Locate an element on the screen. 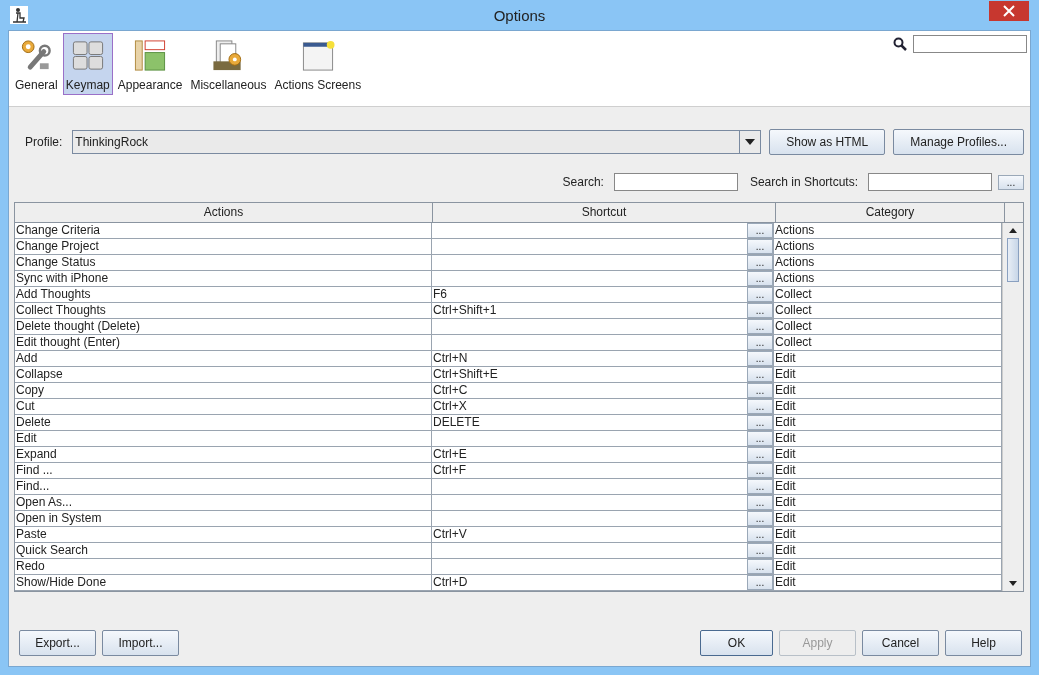 This screenshot has height=675, width=1039. table-cell: Add Thoughts is located at coordinates (223, 294).